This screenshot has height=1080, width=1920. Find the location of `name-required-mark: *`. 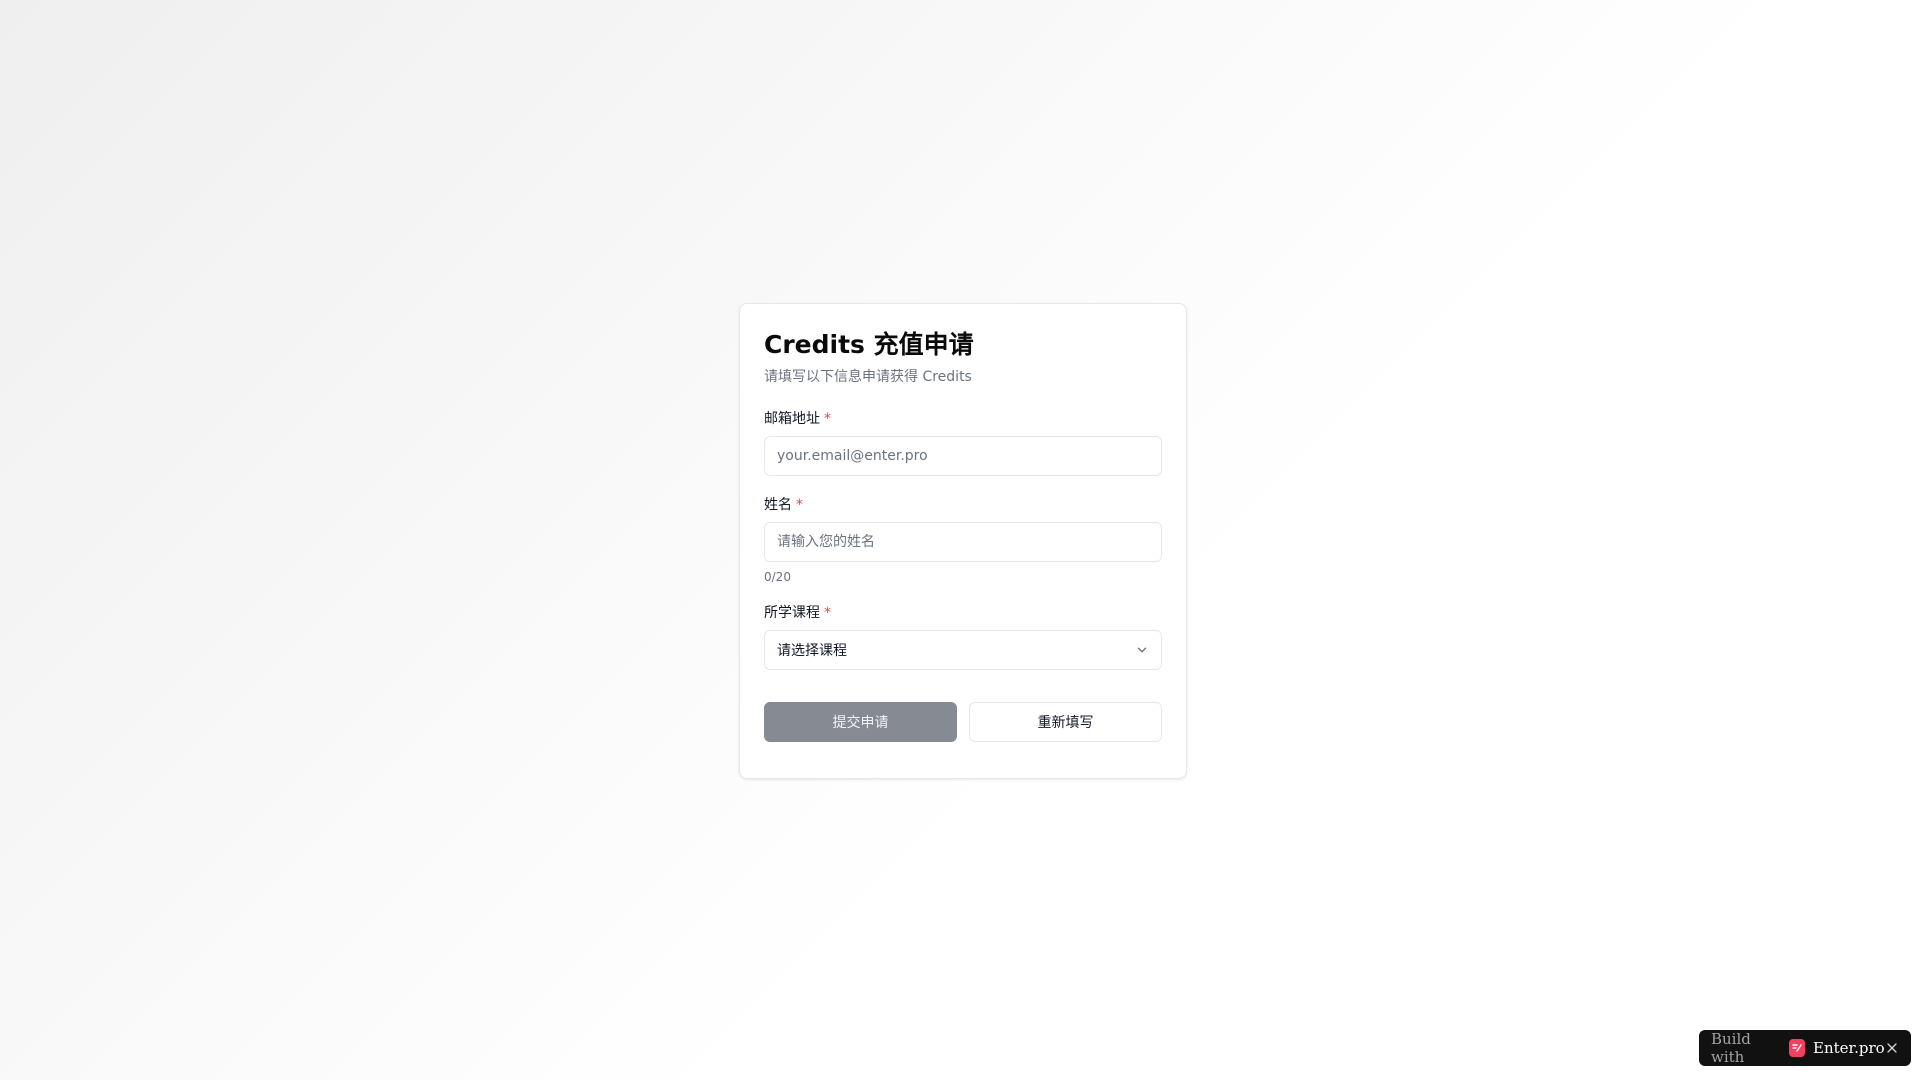

name-required-mark: * is located at coordinates (799, 505).